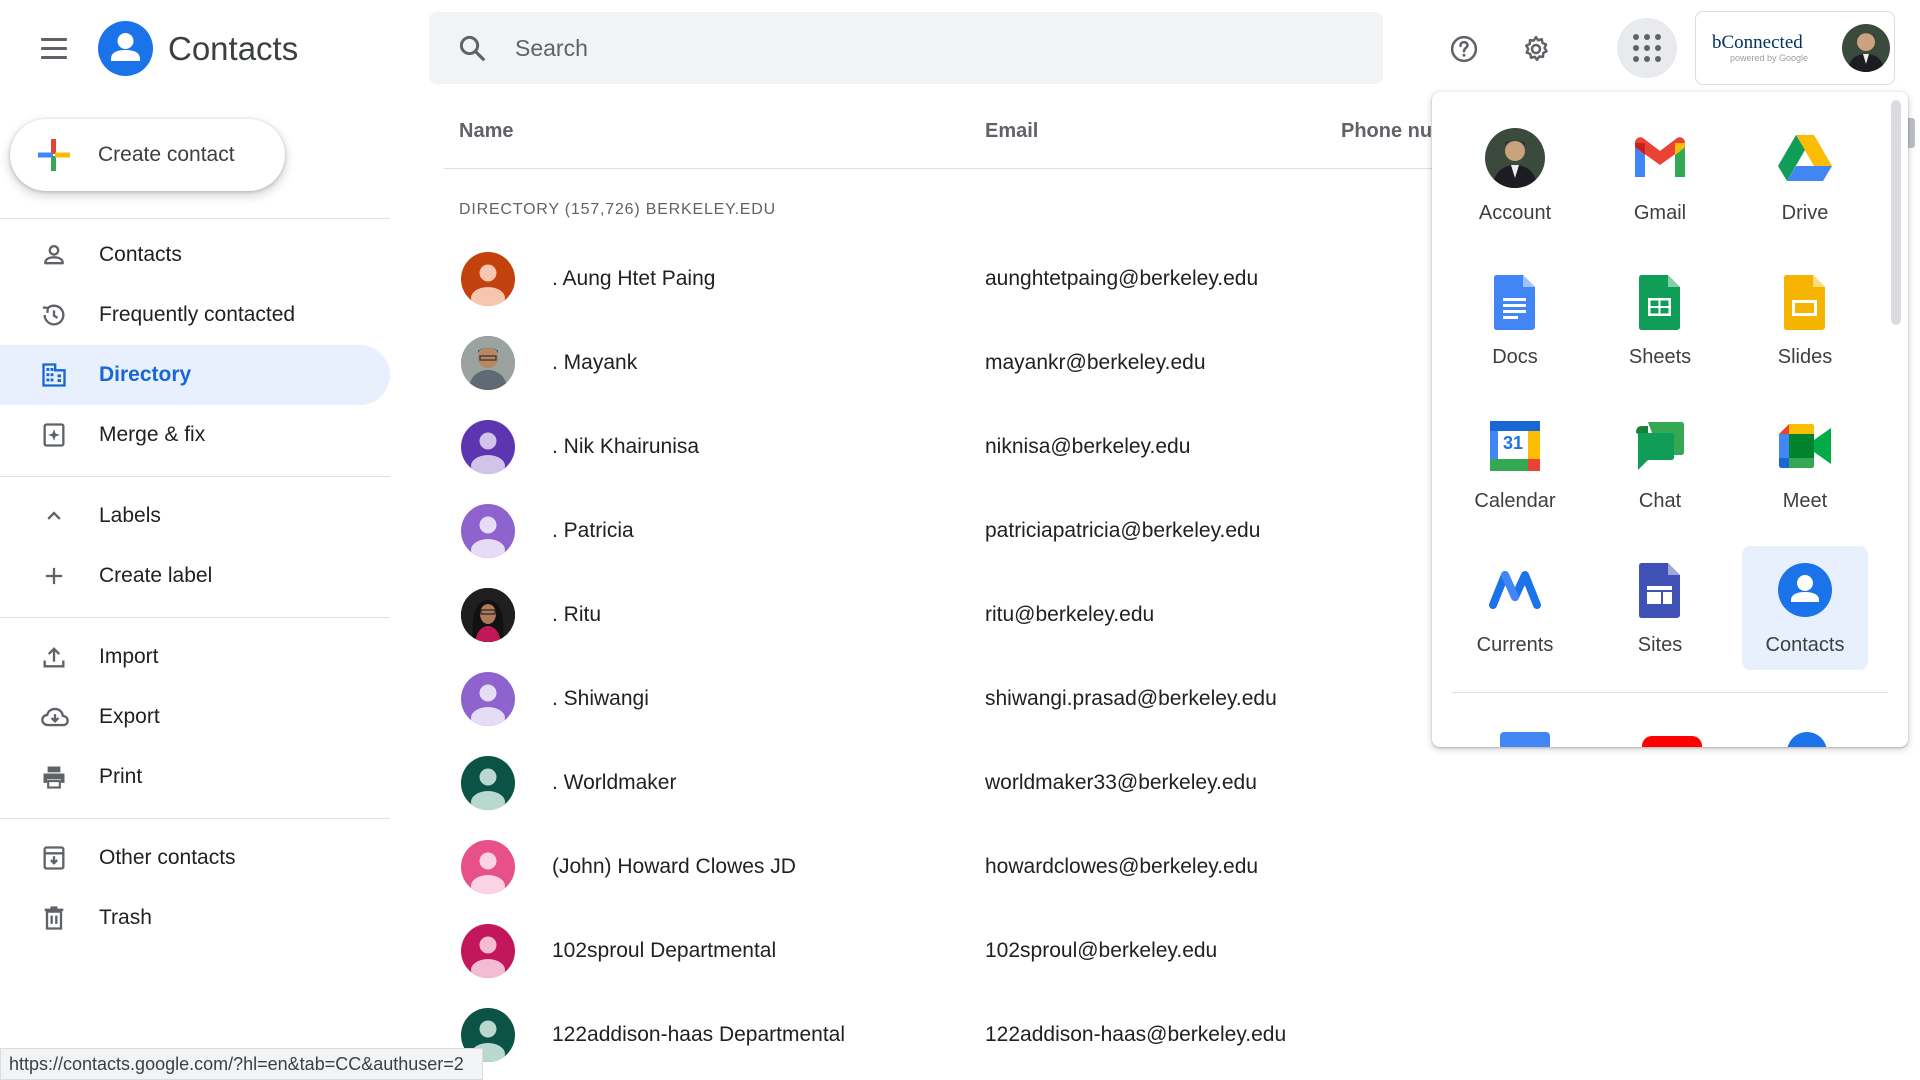 This screenshot has width=1920, height=1080. I want to click on settings-gear-icon, so click(1536, 49).